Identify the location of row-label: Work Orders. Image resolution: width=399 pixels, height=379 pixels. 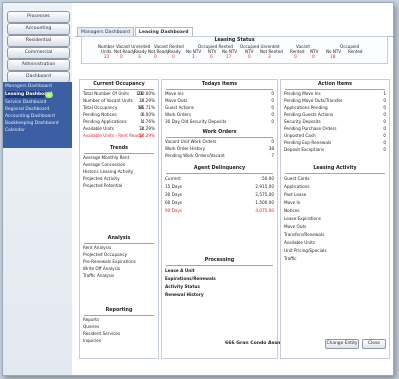
(178, 114).